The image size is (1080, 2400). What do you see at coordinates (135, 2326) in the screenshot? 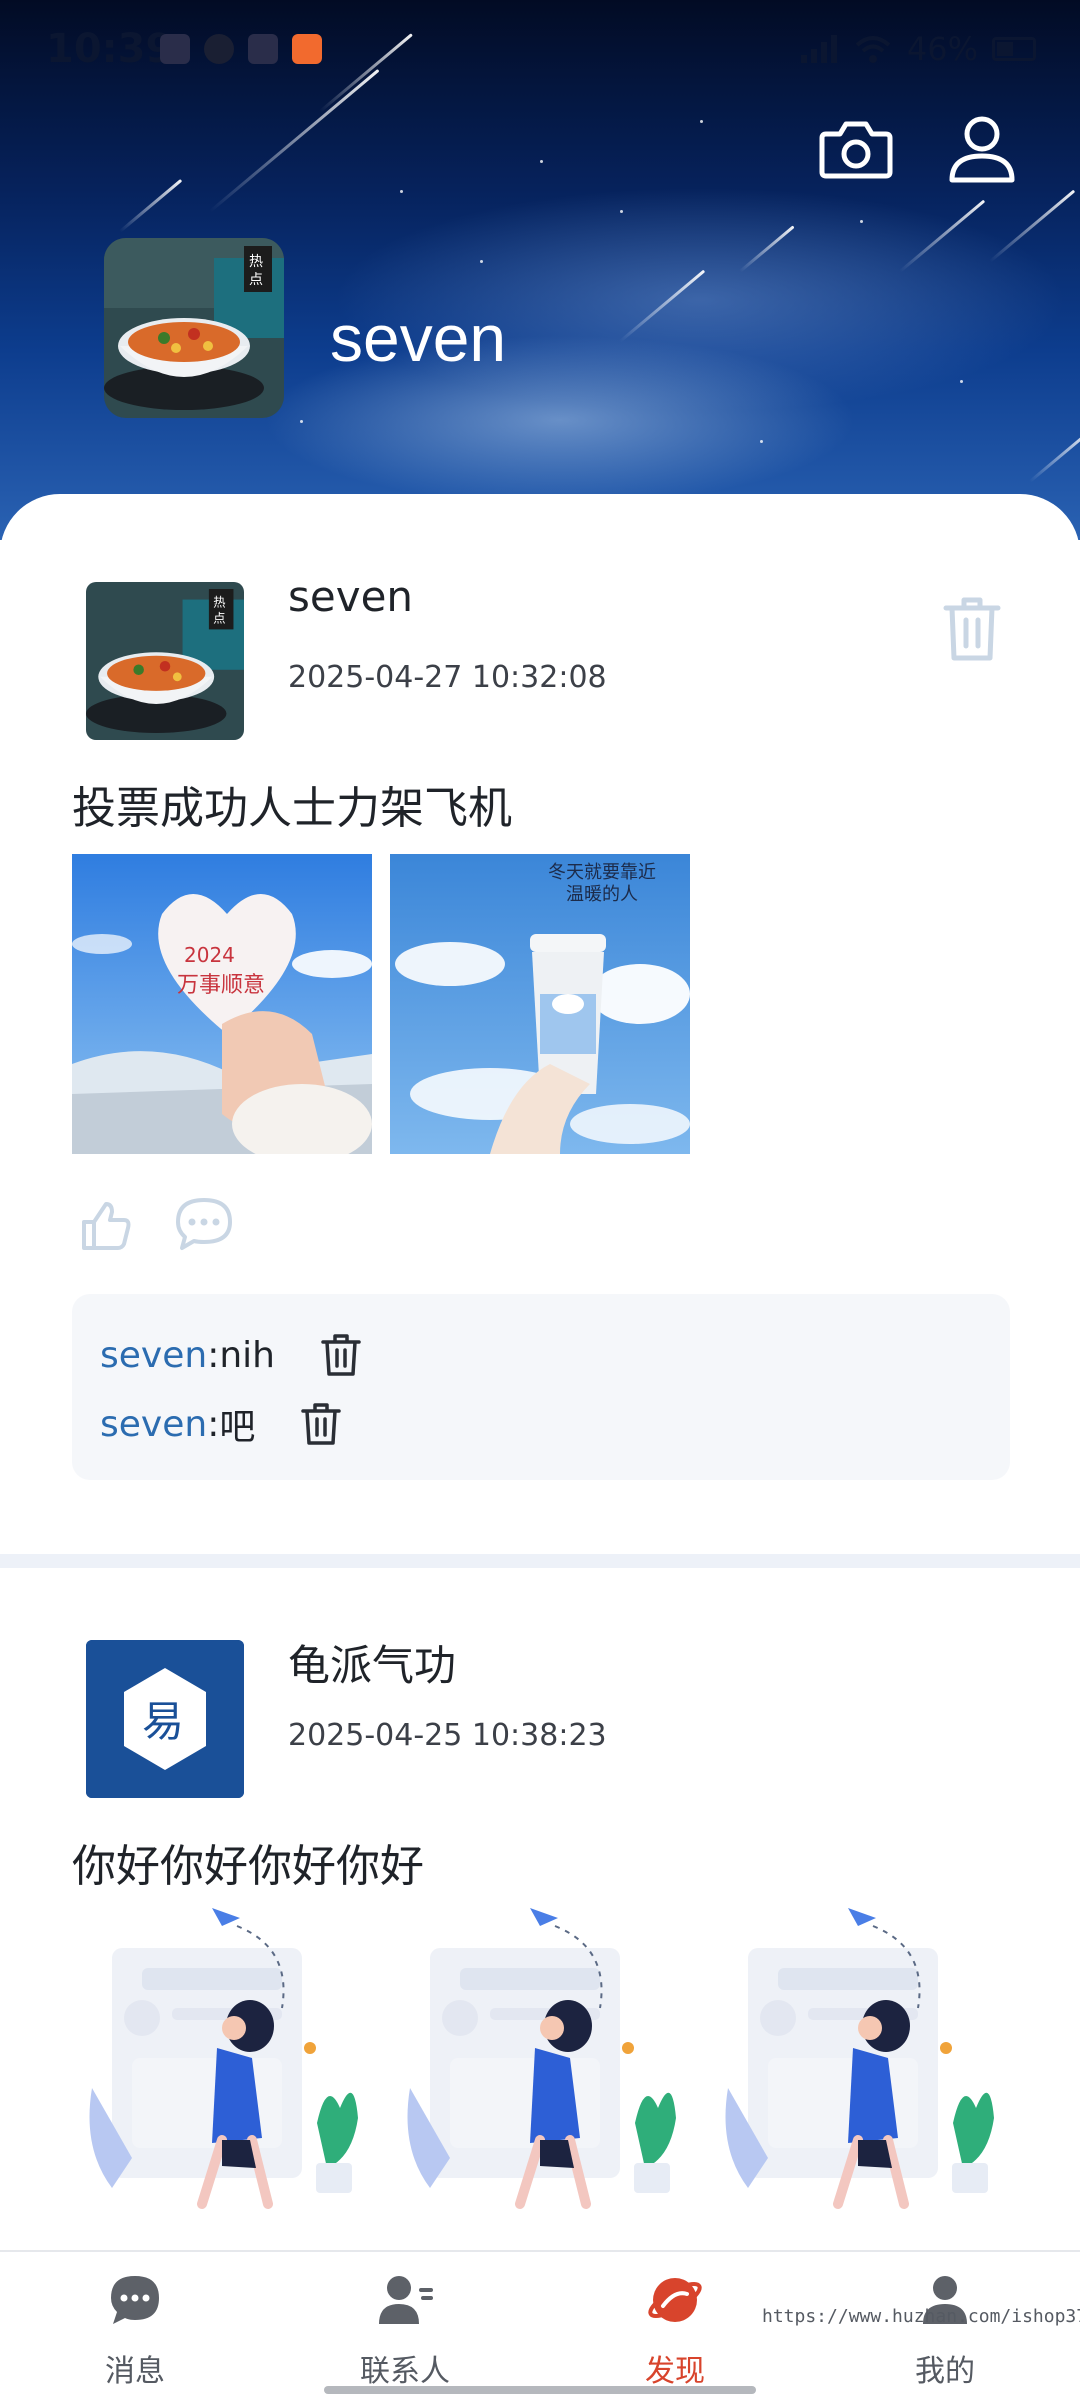
I see `nav-item-messages: 消息` at bounding box center [135, 2326].